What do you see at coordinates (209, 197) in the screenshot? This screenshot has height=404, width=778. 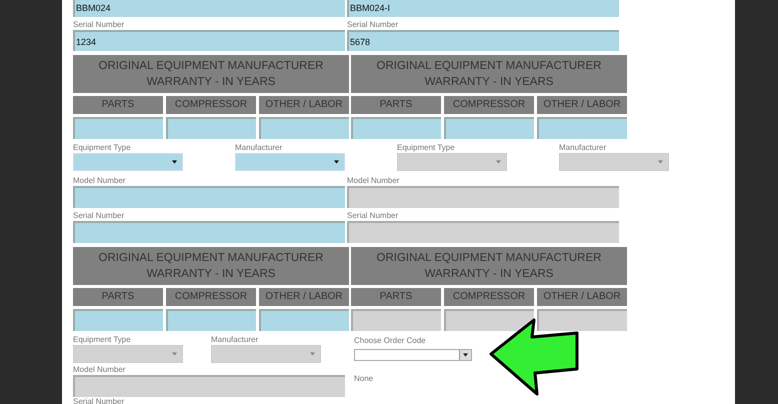 I see `model-number-field` at bounding box center [209, 197].